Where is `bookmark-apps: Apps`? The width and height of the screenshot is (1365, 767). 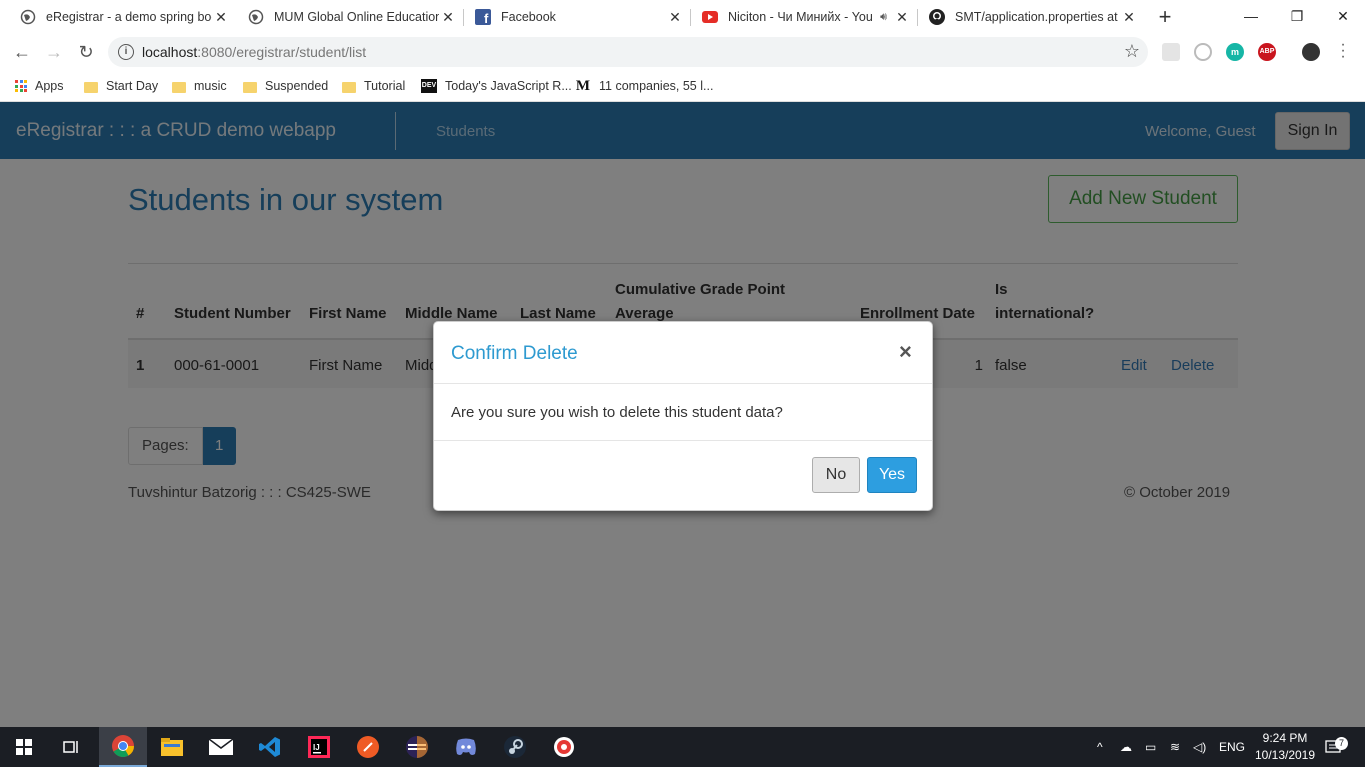
bookmark-apps: Apps is located at coordinates (39, 86).